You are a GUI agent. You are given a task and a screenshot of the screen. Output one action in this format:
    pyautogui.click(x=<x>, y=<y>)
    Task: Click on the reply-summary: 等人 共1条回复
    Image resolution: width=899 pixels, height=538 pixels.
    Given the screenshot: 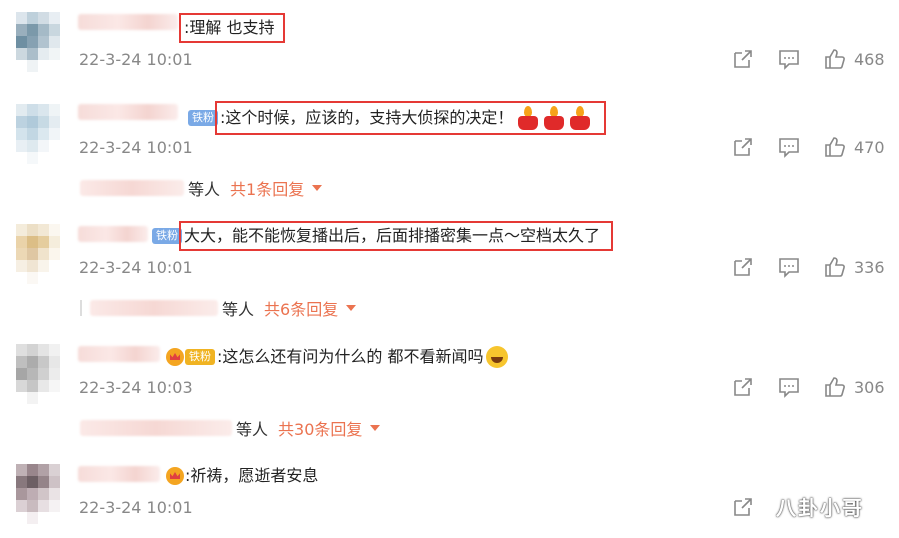 What is the action you would take?
    pyautogui.click(x=201, y=188)
    